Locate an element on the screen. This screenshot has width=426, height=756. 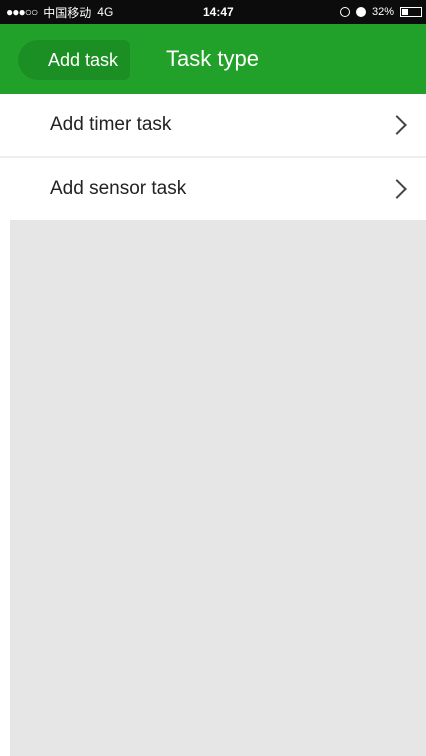
nav-bar: Add task Task type is located at coordinates (213, 59).